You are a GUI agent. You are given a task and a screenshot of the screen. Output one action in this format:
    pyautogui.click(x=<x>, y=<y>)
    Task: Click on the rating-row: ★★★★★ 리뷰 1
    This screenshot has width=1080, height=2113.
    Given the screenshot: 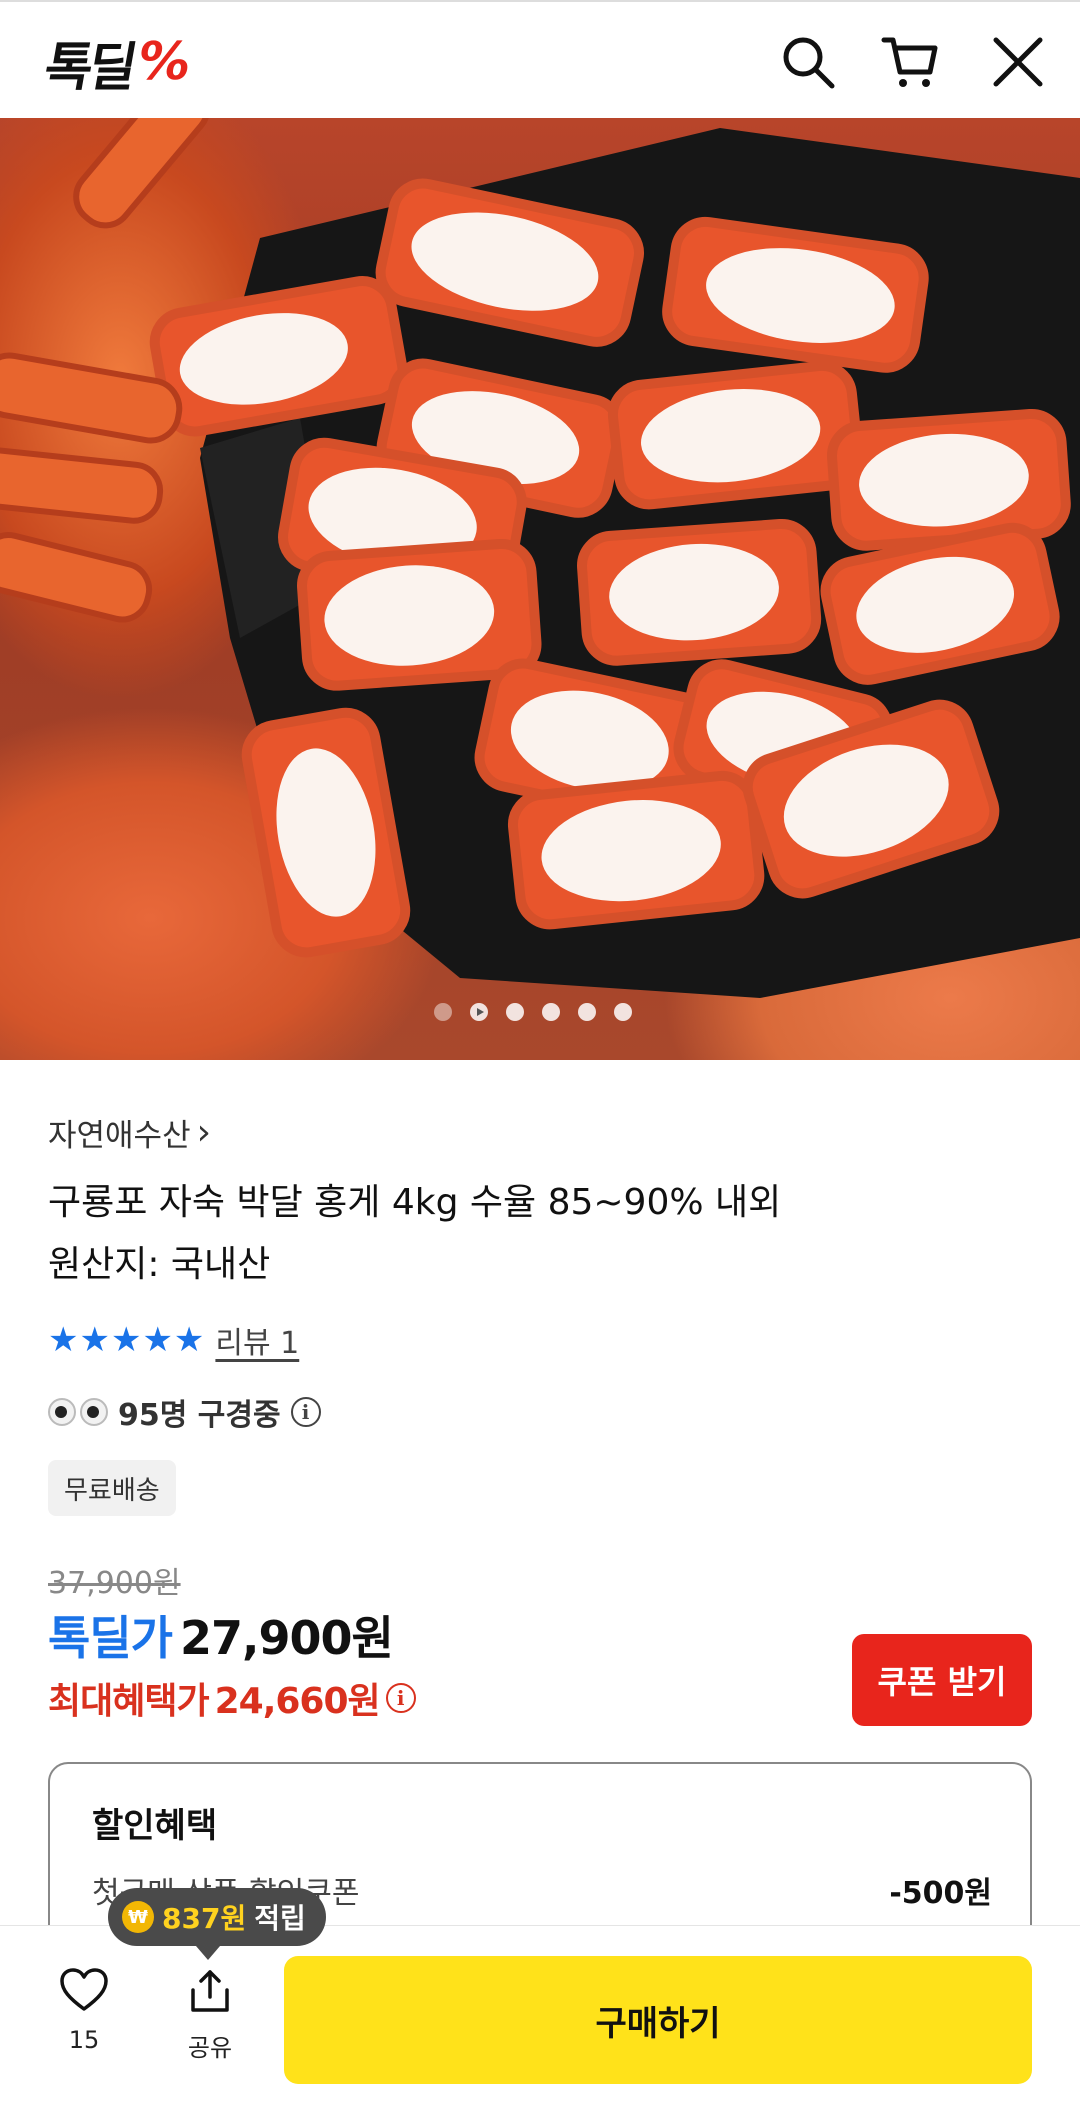 What is the action you would take?
    pyautogui.click(x=173, y=1340)
    